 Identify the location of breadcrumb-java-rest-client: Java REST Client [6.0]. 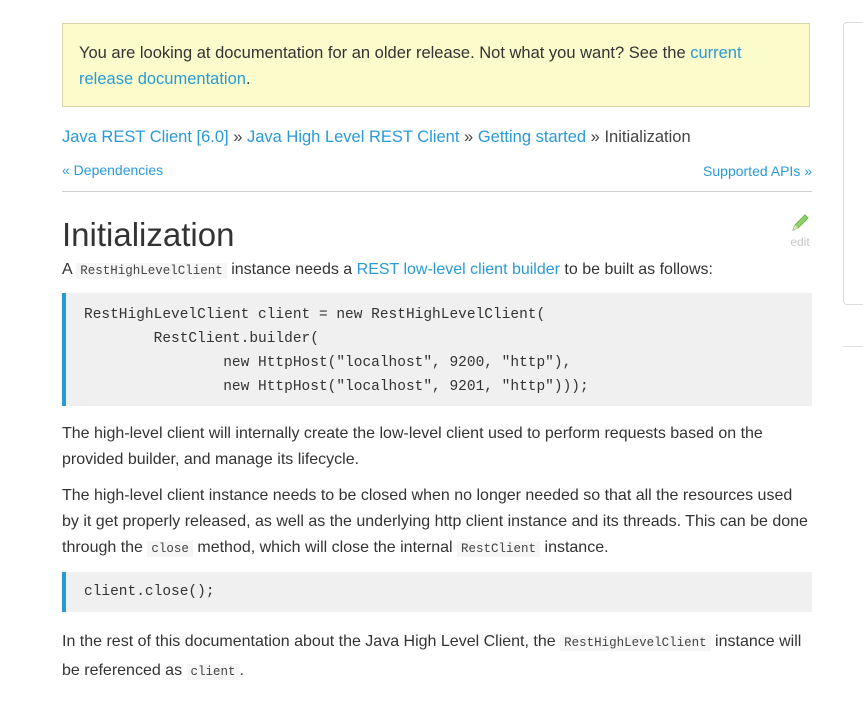
(145, 137).